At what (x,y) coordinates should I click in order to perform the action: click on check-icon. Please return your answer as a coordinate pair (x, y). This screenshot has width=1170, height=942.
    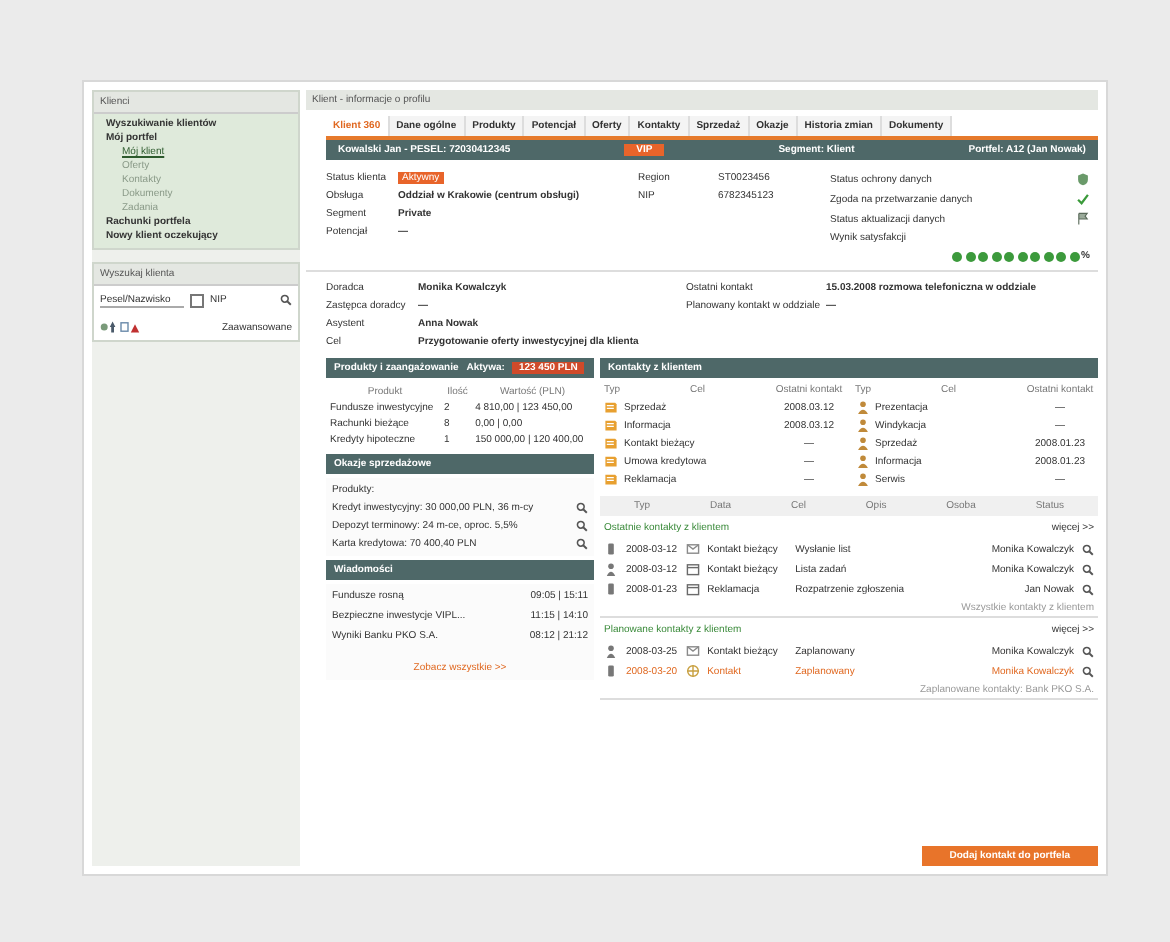
    Looking at the image, I should click on (1083, 199).